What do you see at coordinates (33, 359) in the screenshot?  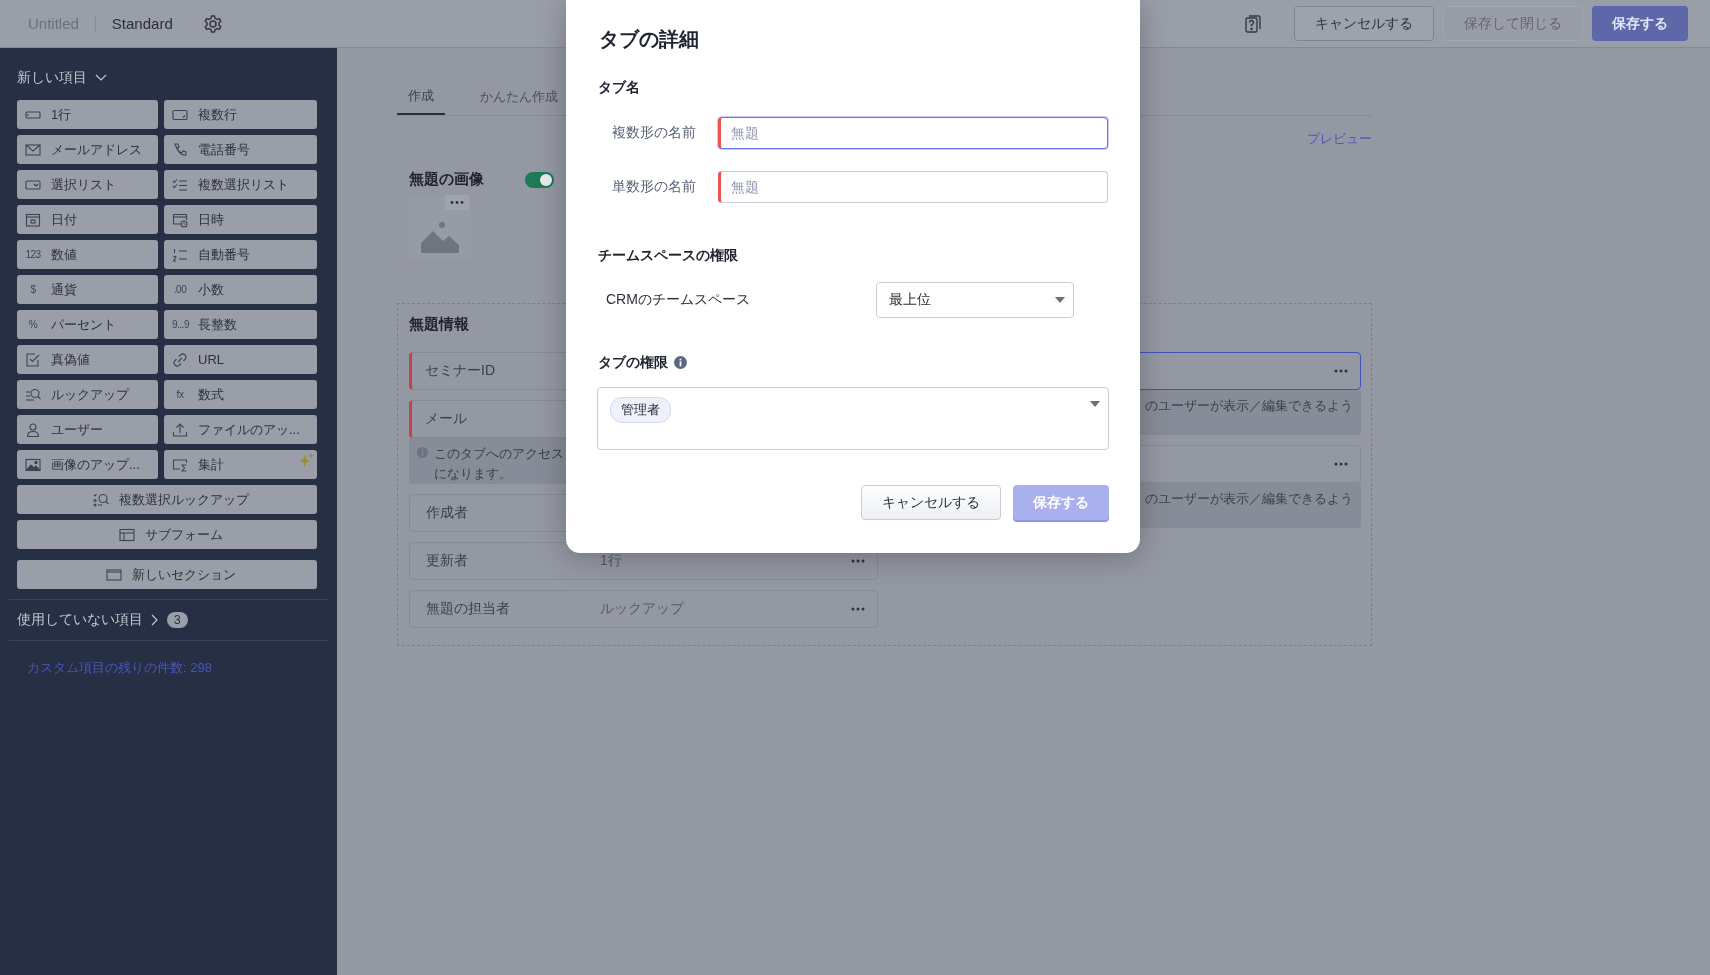 I see `checkbox-icon` at bounding box center [33, 359].